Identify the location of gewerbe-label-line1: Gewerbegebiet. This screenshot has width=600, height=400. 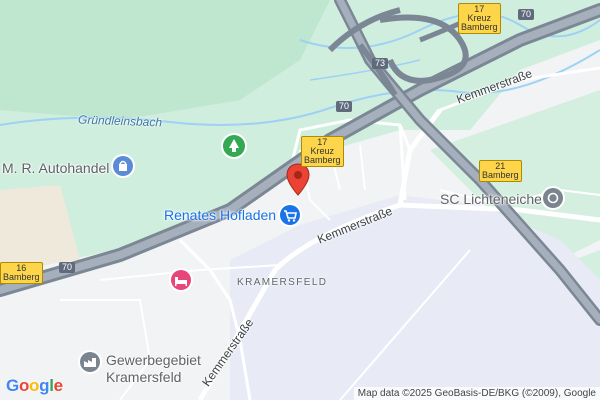
(153, 360).